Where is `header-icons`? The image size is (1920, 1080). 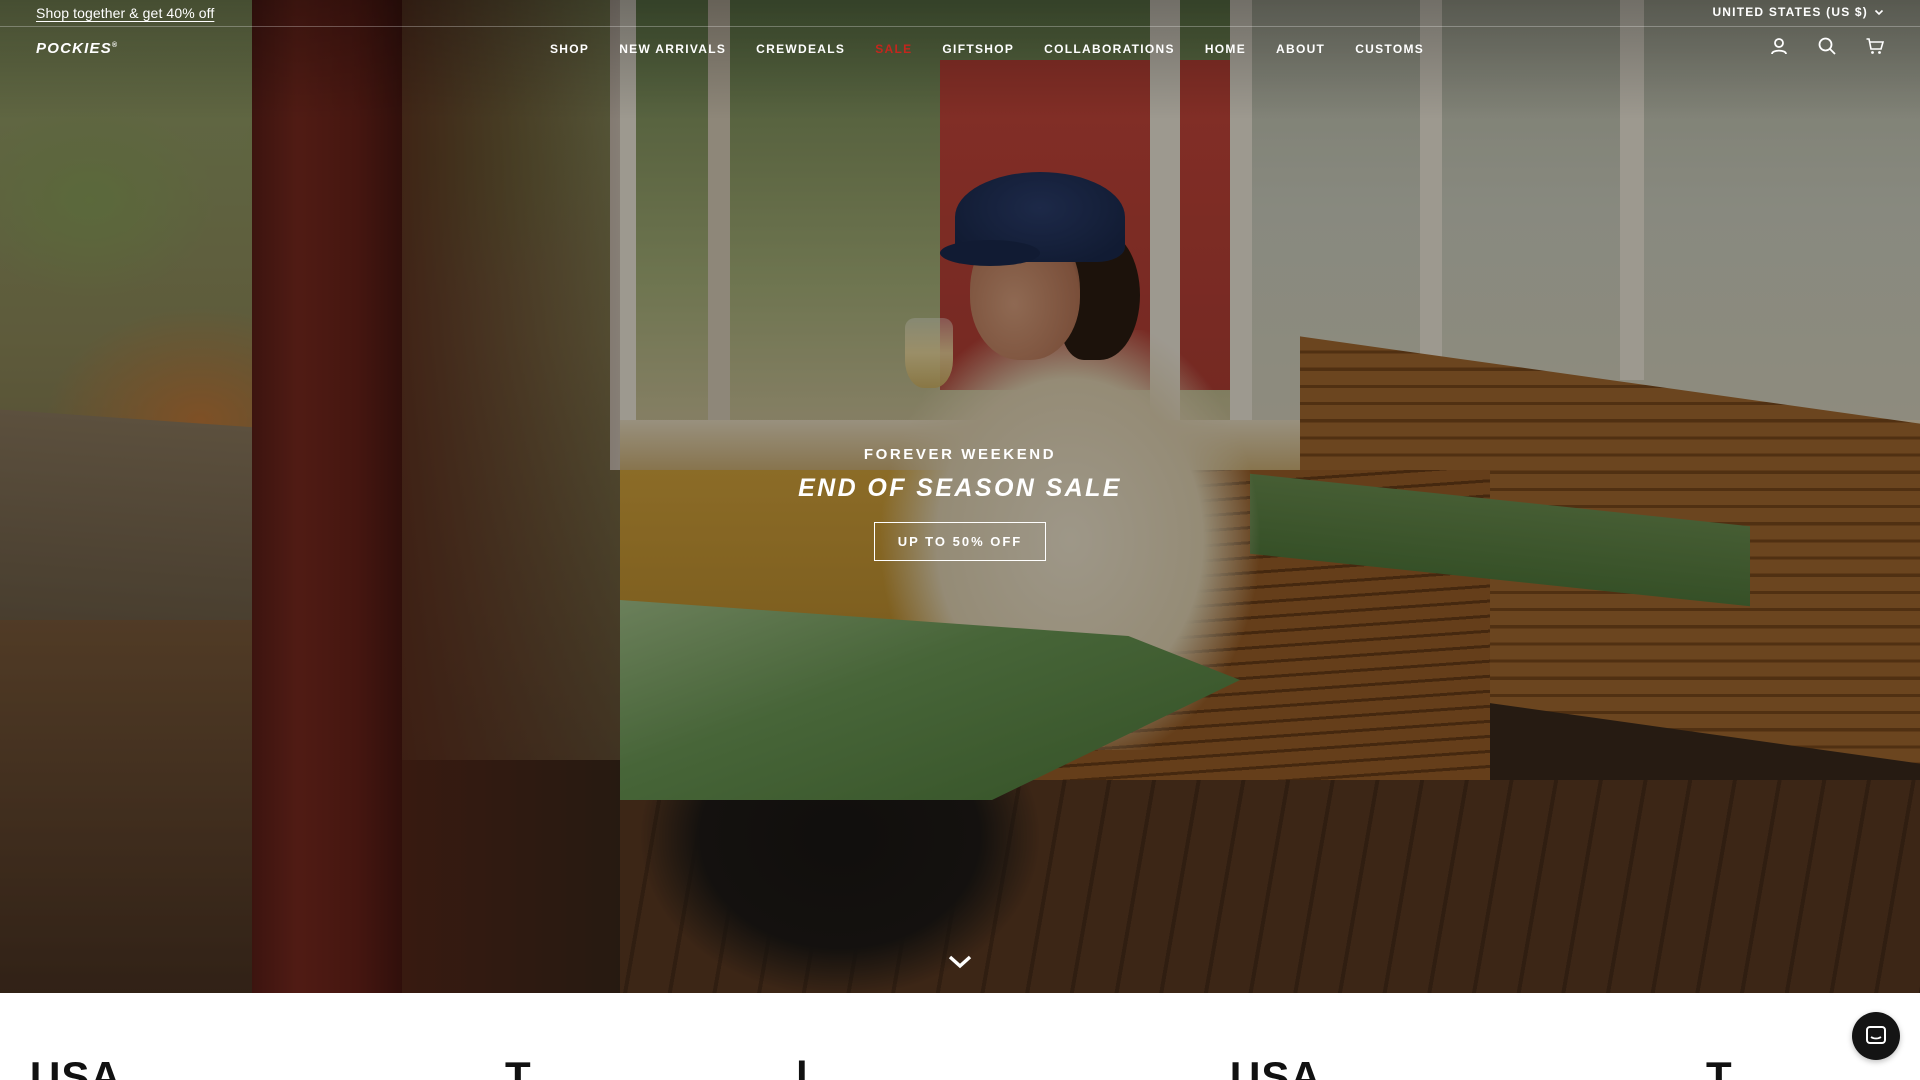 header-icons is located at coordinates (1827, 46).